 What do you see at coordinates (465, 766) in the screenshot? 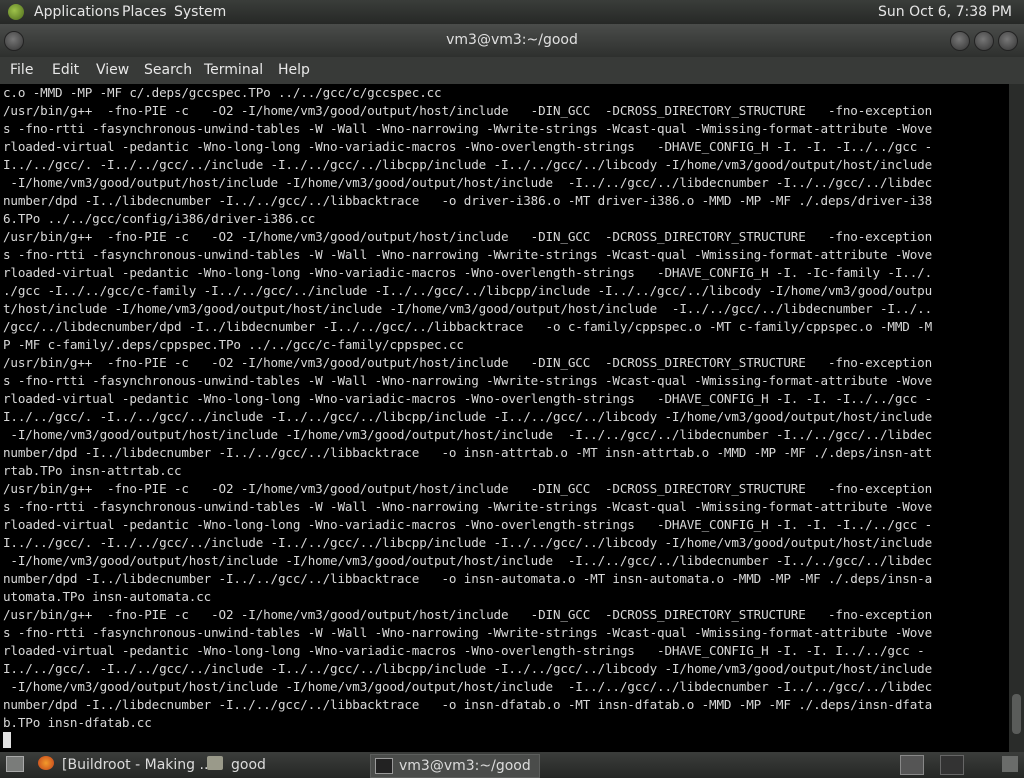
I see `taskbar-terminal-label: vm3@vm3:~/good` at bounding box center [465, 766].